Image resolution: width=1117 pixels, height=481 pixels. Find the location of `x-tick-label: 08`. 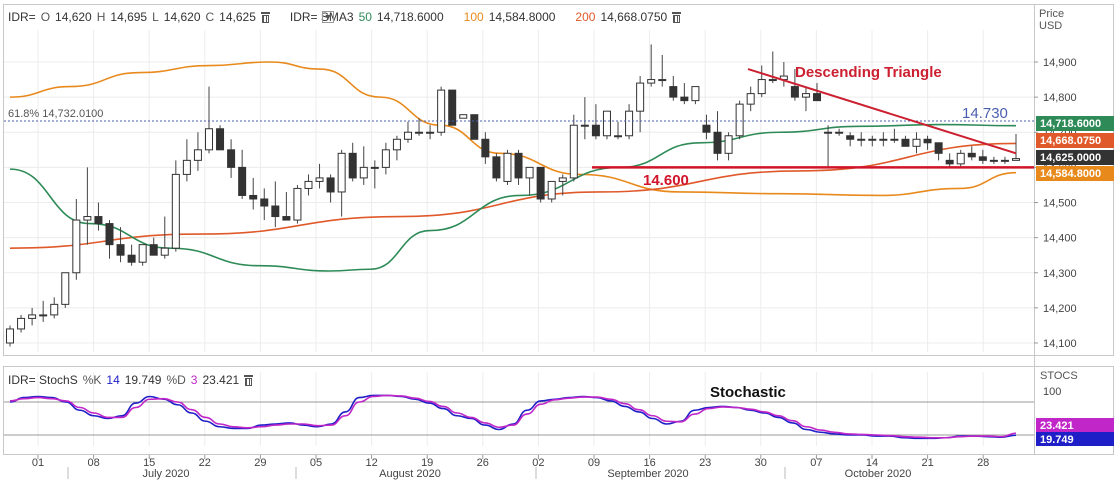

x-tick-label: 08 is located at coordinates (93, 463).